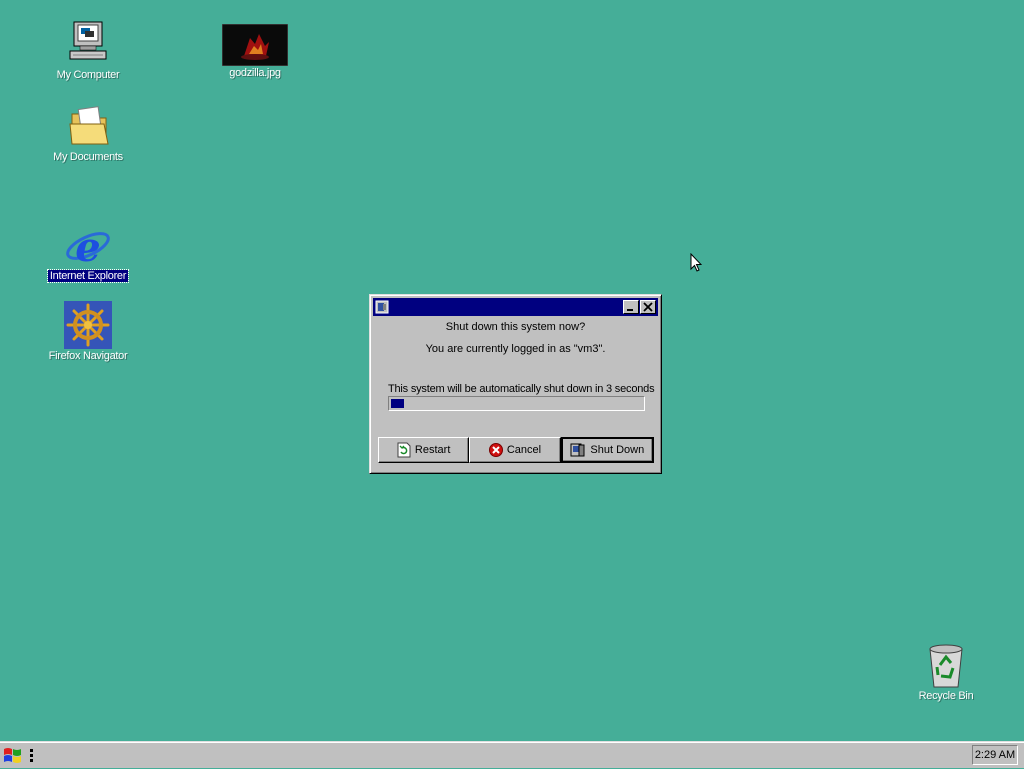 This screenshot has height=769, width=1024. Describe the element at coordinates (88, 44) in the screenshot. I see `my-computer-icon` at that location.